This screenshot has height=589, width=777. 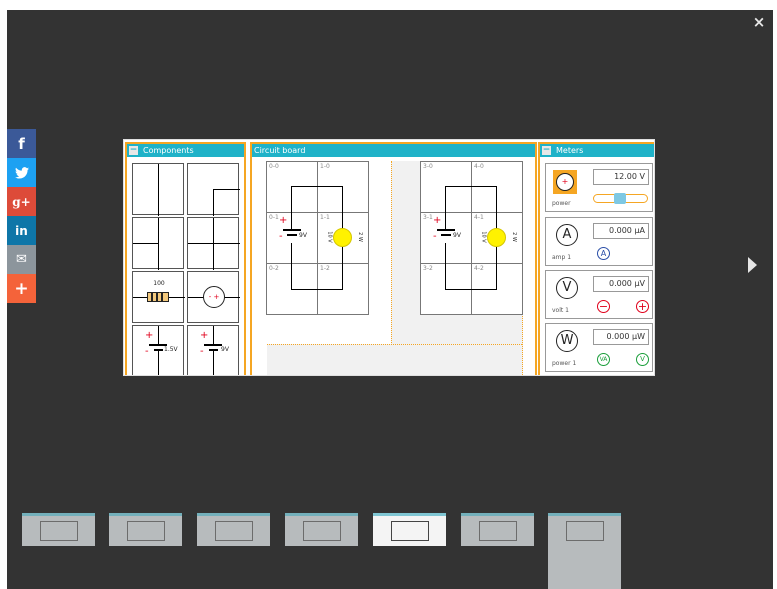 What do you see at coordinates (158, 189) in the screenshot?
I see `wire-straight-component` at bounding box center [158, 189].